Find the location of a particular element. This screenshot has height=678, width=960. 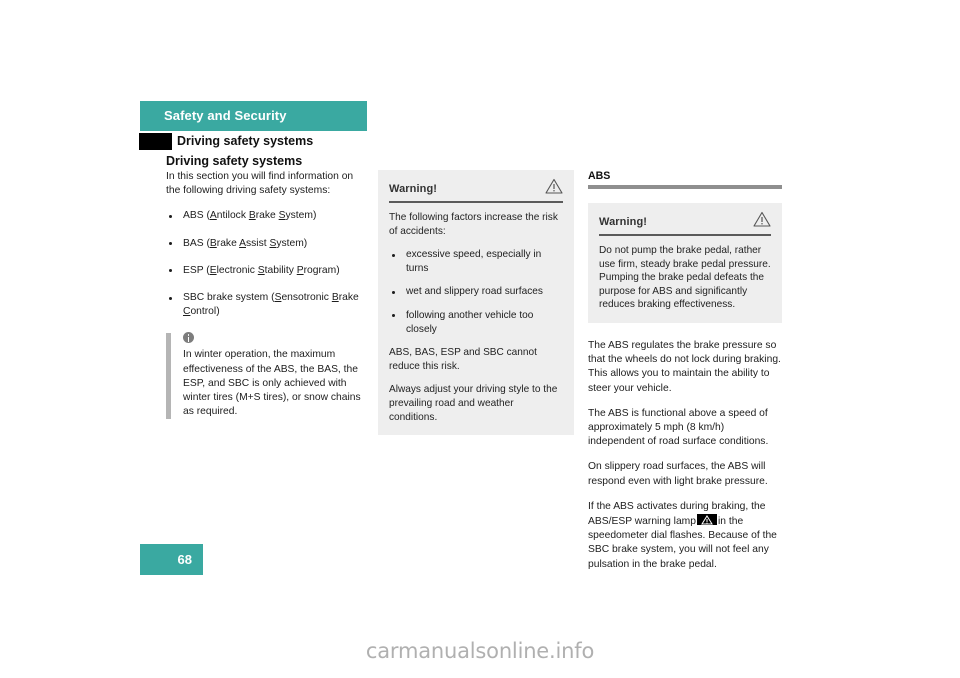

chapter-header-bar: Safety and Security is located at coordinates (253, 116).